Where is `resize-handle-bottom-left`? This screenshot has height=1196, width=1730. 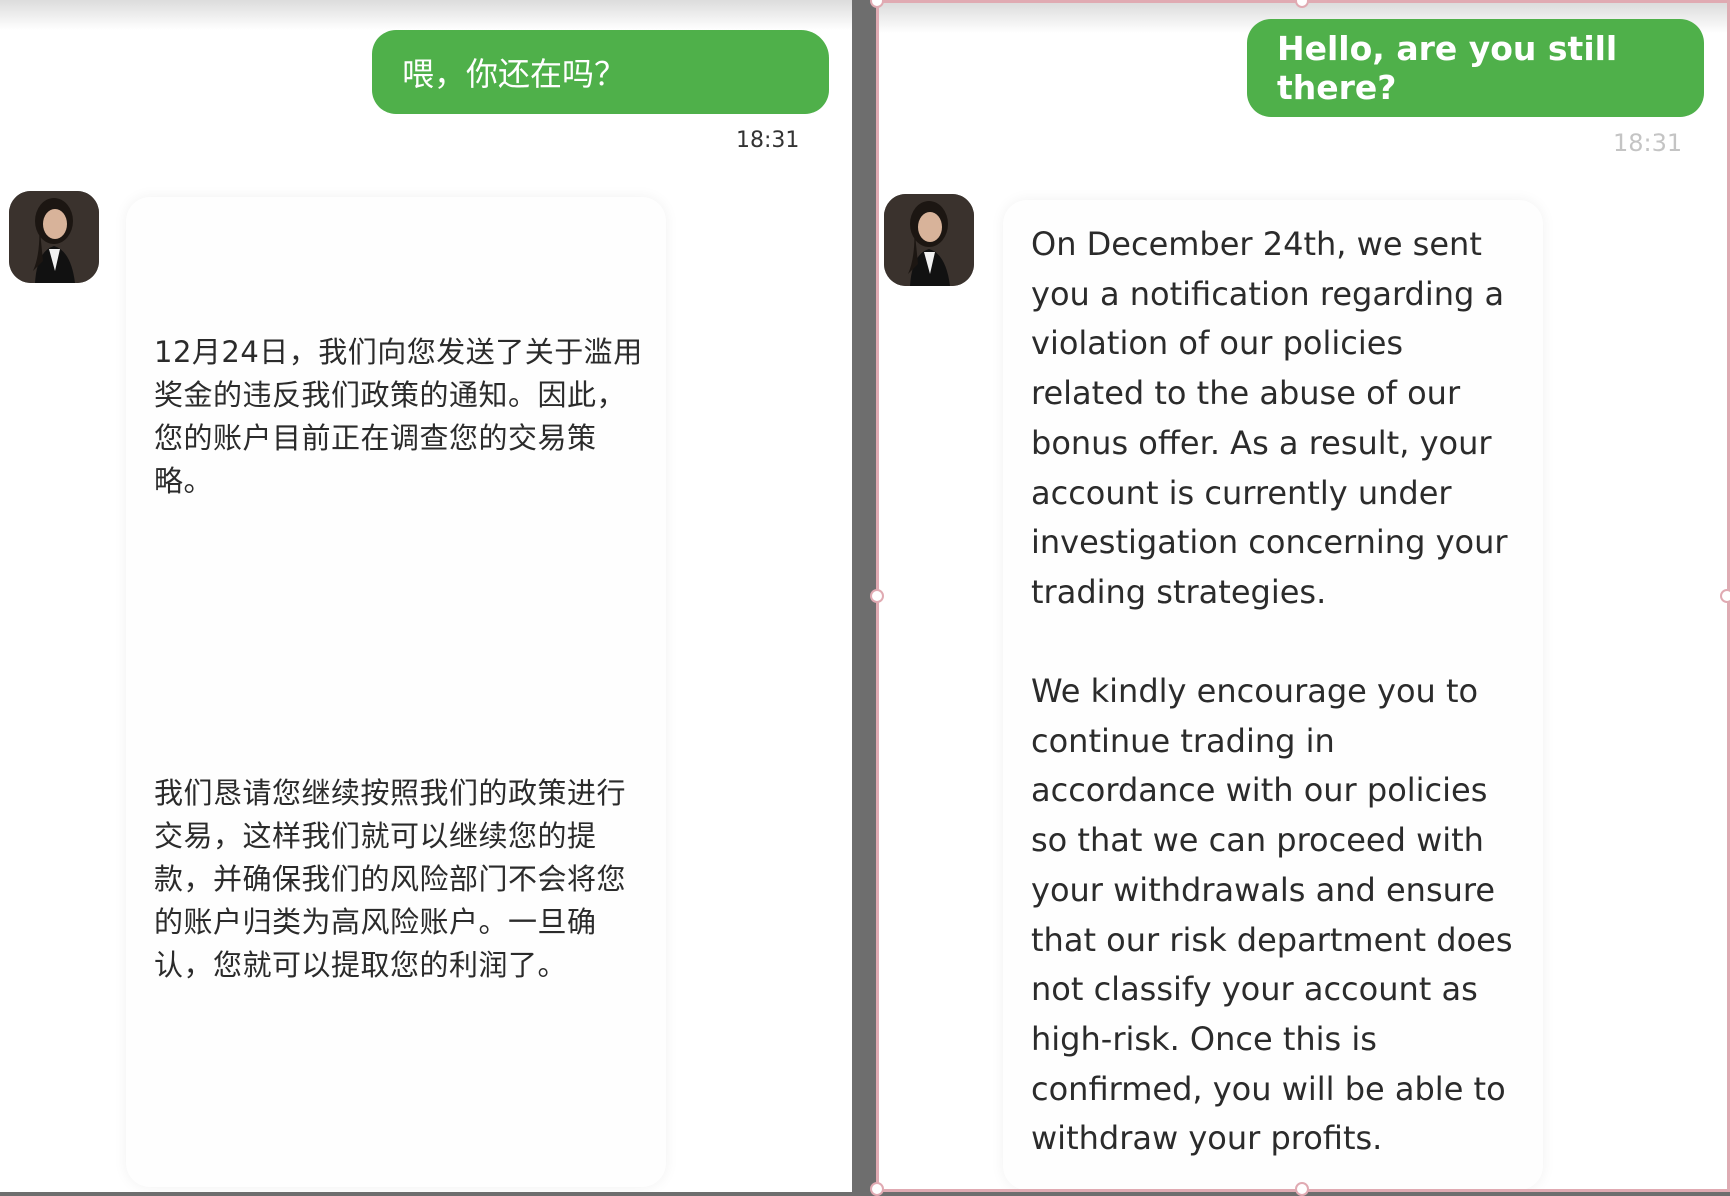 resize-handle-bottom-left is located at coordinates (877, 1189).